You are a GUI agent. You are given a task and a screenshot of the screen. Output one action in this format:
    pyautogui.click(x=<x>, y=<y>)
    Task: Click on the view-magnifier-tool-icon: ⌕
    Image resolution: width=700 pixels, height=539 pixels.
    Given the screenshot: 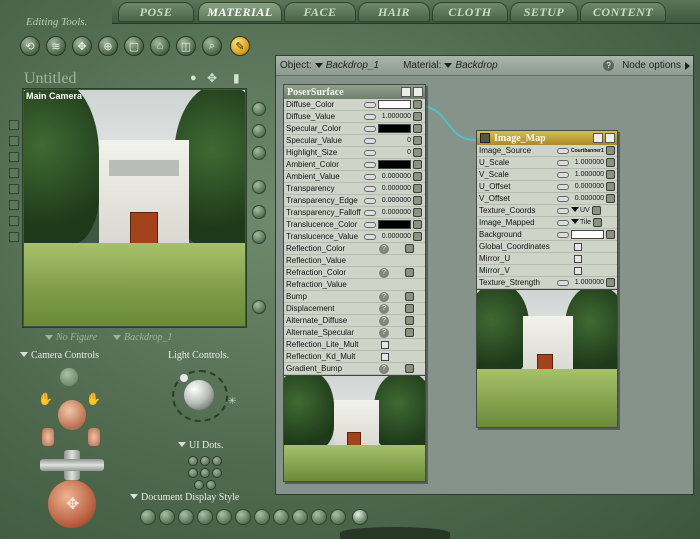 What is the action you would take?
    pyautogui.click(x=212, y=46)
    